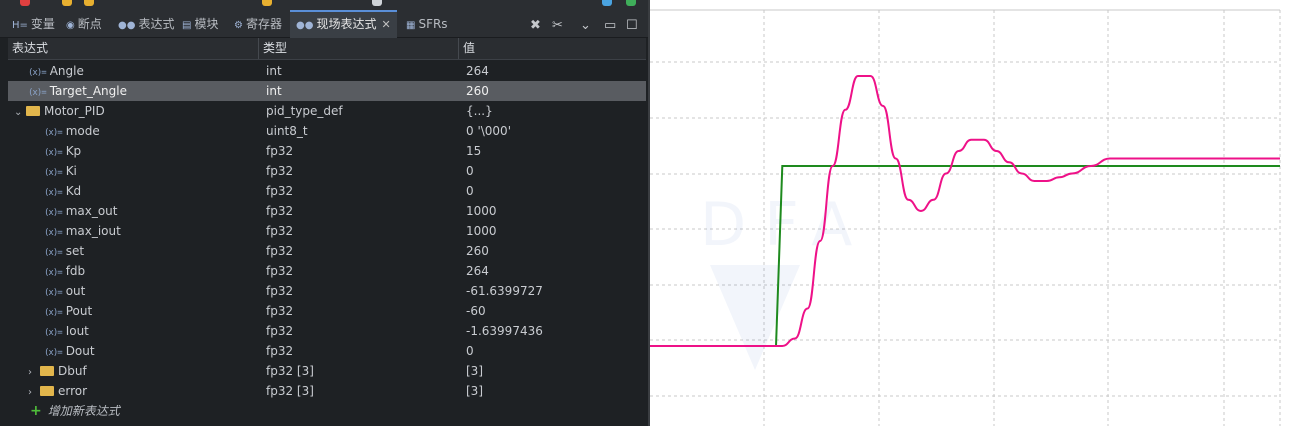 The image size is (1294, 426). Describe the element at coordinates (557, 25) in the screenshot. I see `remove-selected-icon: ✂` at that location.